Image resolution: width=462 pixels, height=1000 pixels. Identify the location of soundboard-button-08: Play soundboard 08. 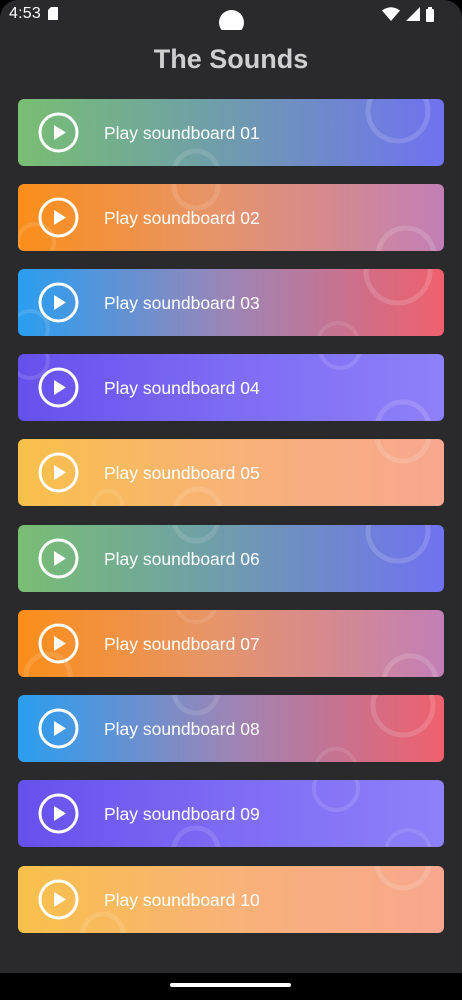
(231, 728).